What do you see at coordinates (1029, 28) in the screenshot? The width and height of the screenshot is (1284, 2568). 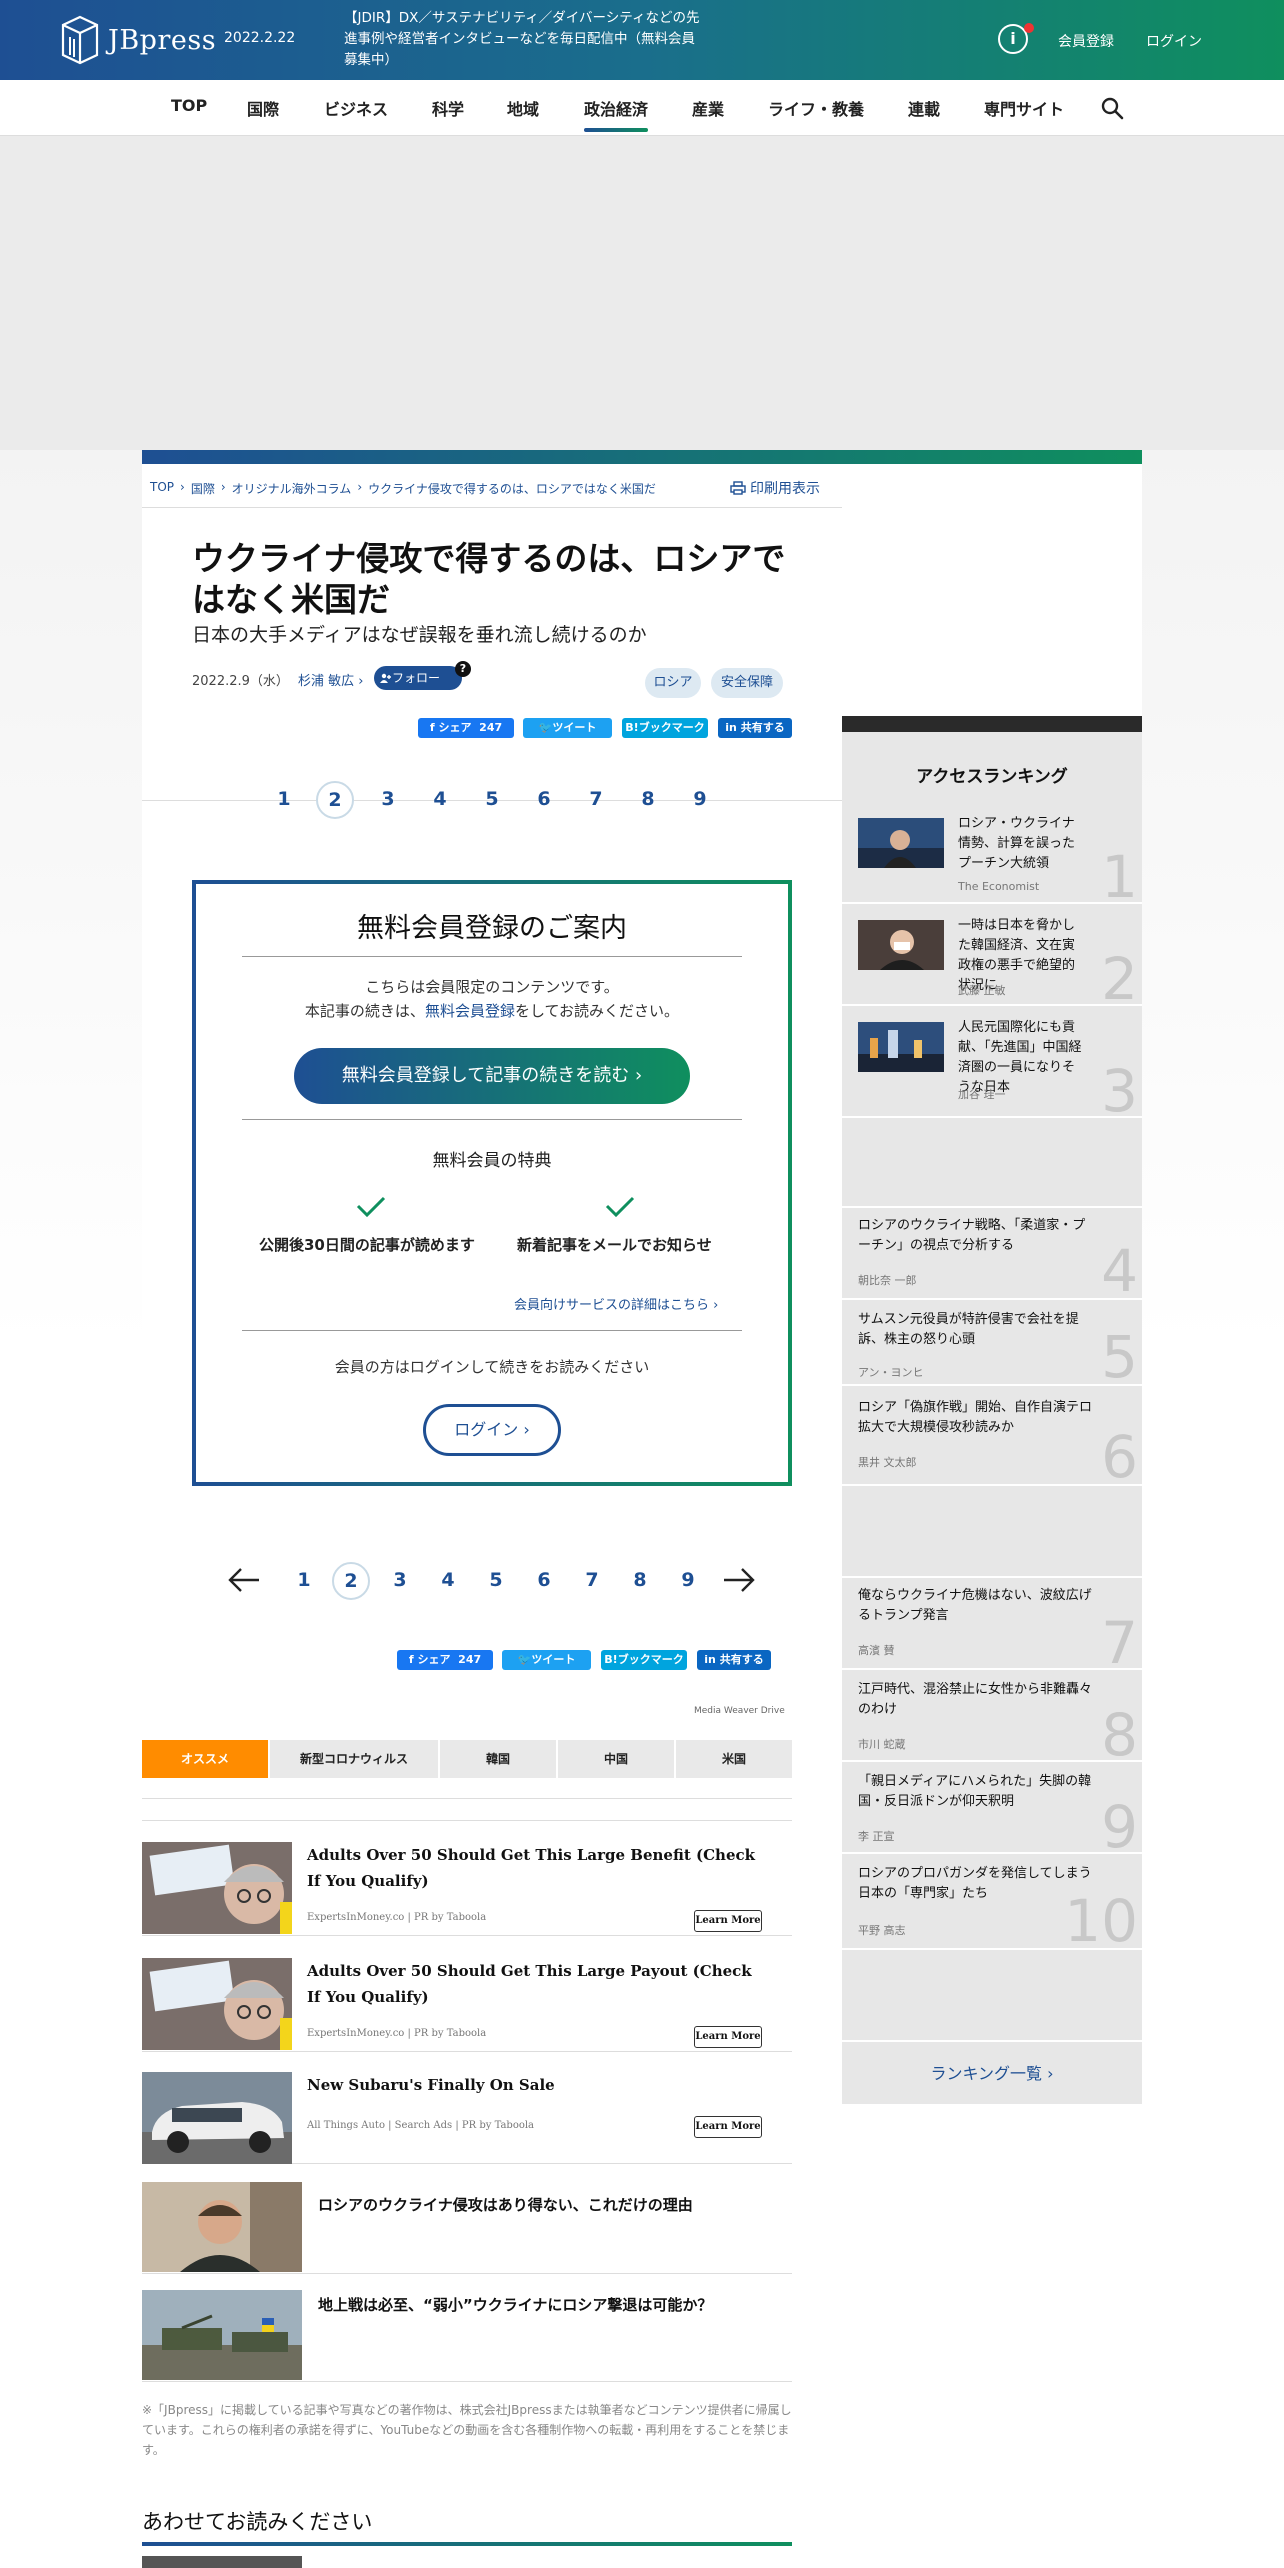 I see `notification-dot` at bounding box center [1029, 28].